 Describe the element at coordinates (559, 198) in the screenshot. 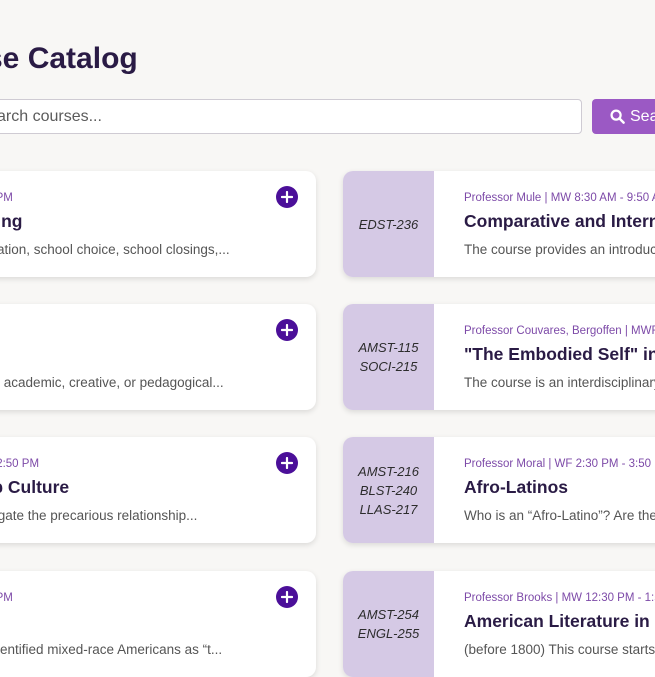

I see `course-meta: Professor Mule | MW 8:30 AM - 9:50 AM` at that location.